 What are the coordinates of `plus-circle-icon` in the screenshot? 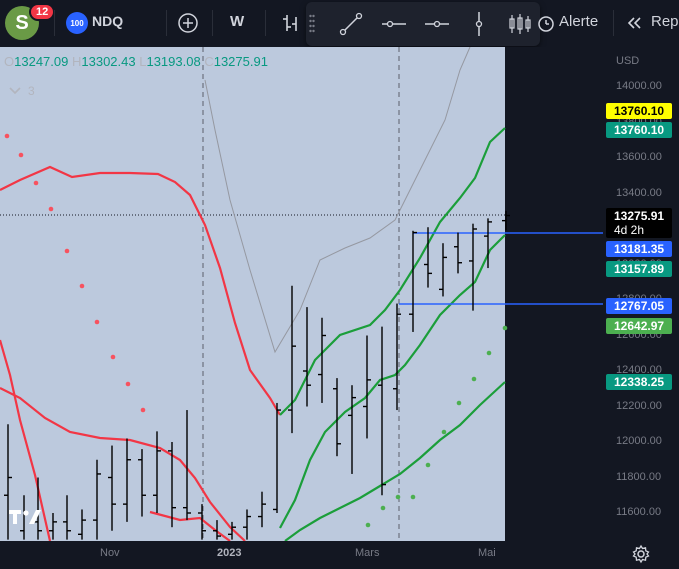 It's located at (188, 23).